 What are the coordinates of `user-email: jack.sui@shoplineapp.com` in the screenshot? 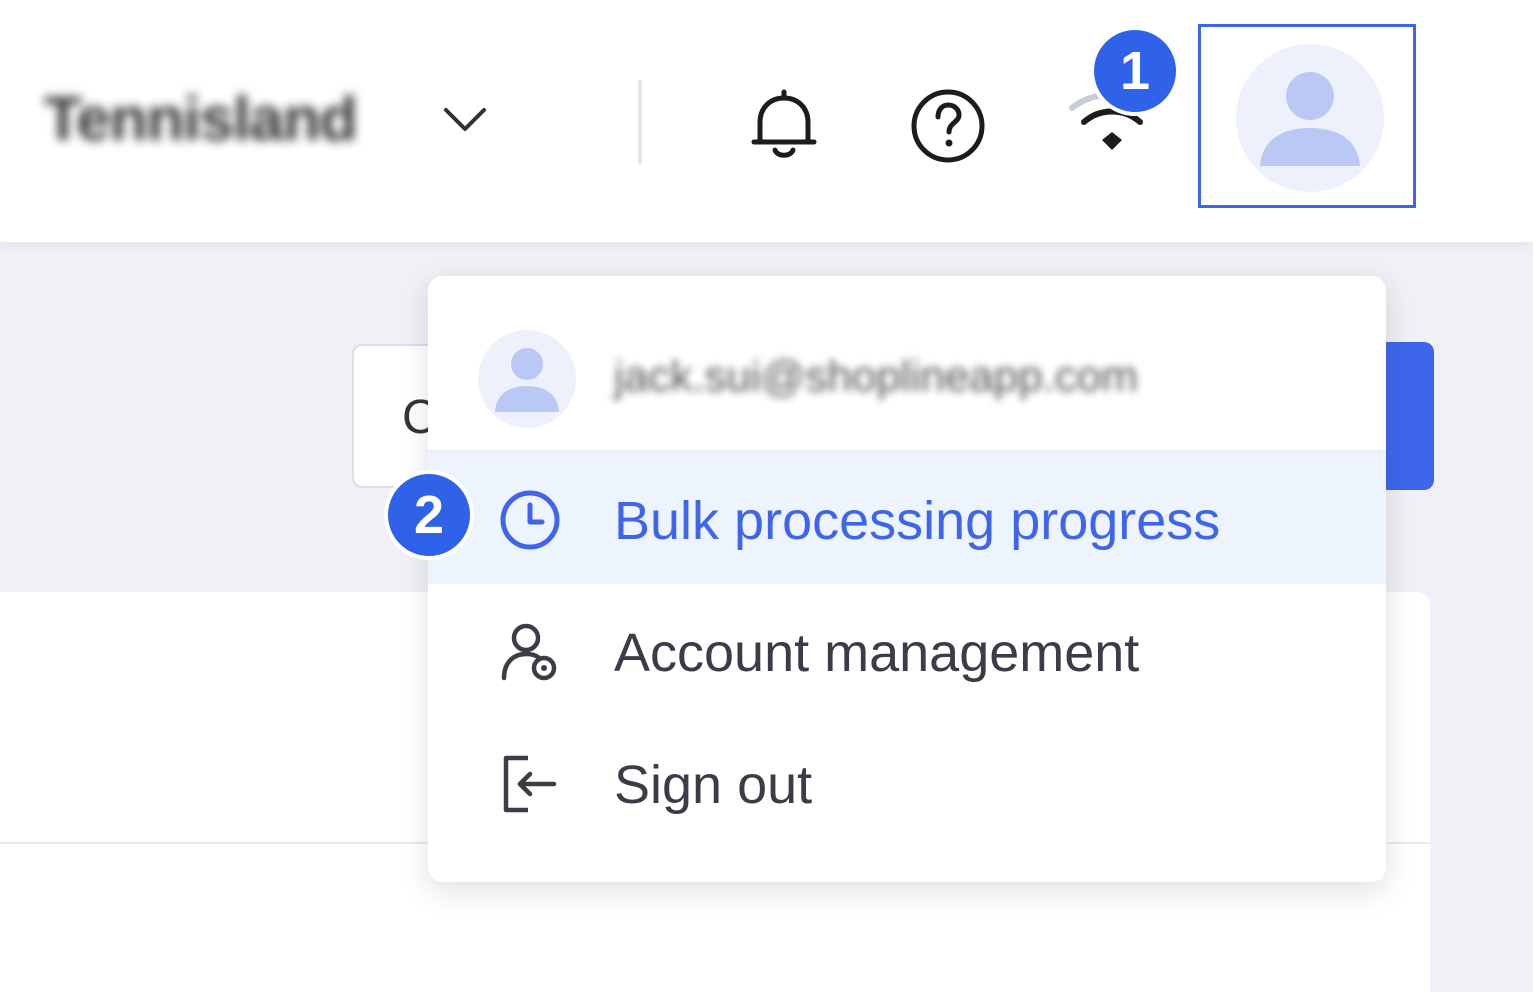 It's located at (876, 376).